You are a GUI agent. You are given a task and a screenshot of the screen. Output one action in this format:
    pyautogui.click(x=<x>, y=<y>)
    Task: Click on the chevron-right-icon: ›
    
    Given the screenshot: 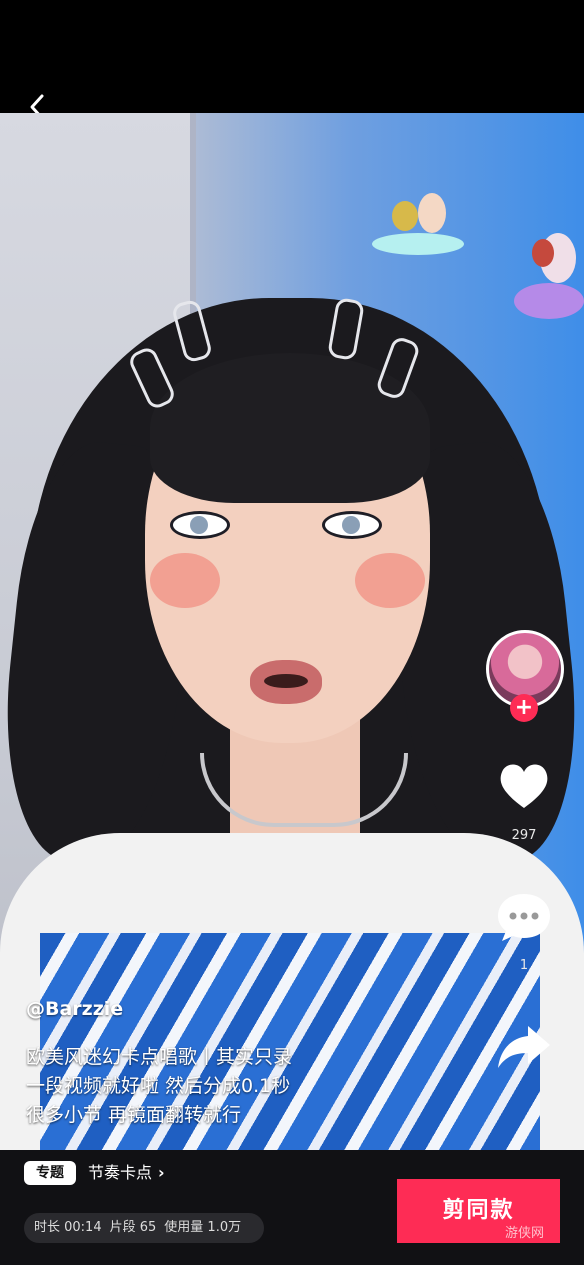 What is the action you would take?
    pyautogui.click(x=161, y=1172)
    